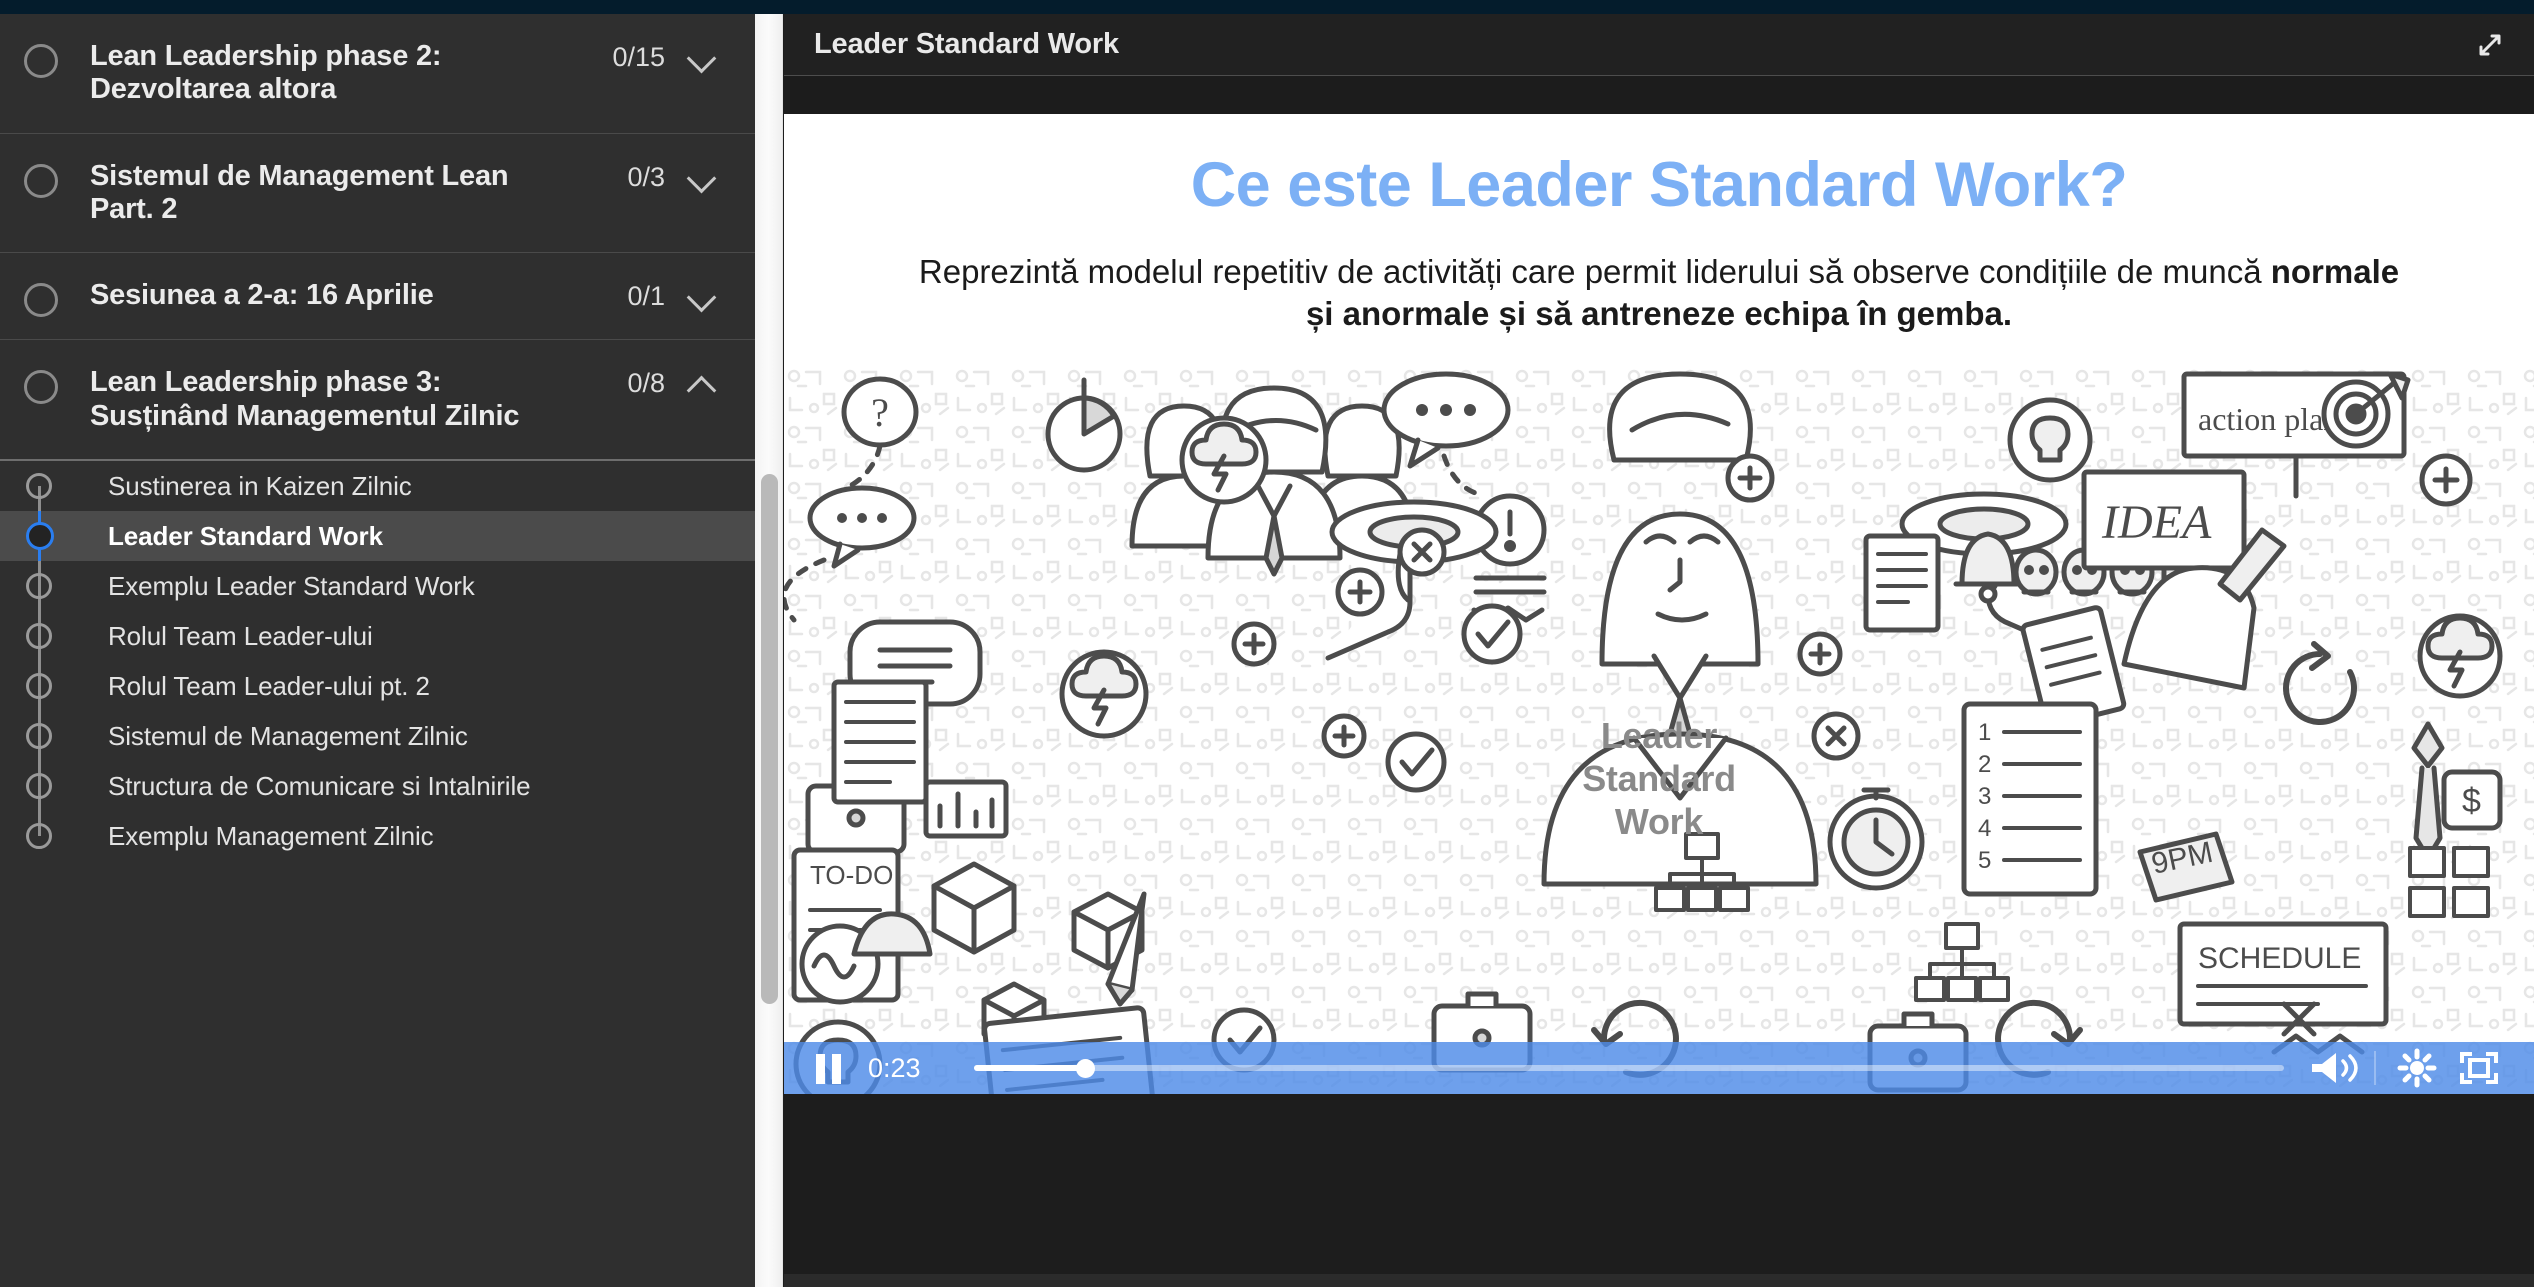  I want to click on slide-title: Ce este Leader Standard Work?, so click(1659, 185).